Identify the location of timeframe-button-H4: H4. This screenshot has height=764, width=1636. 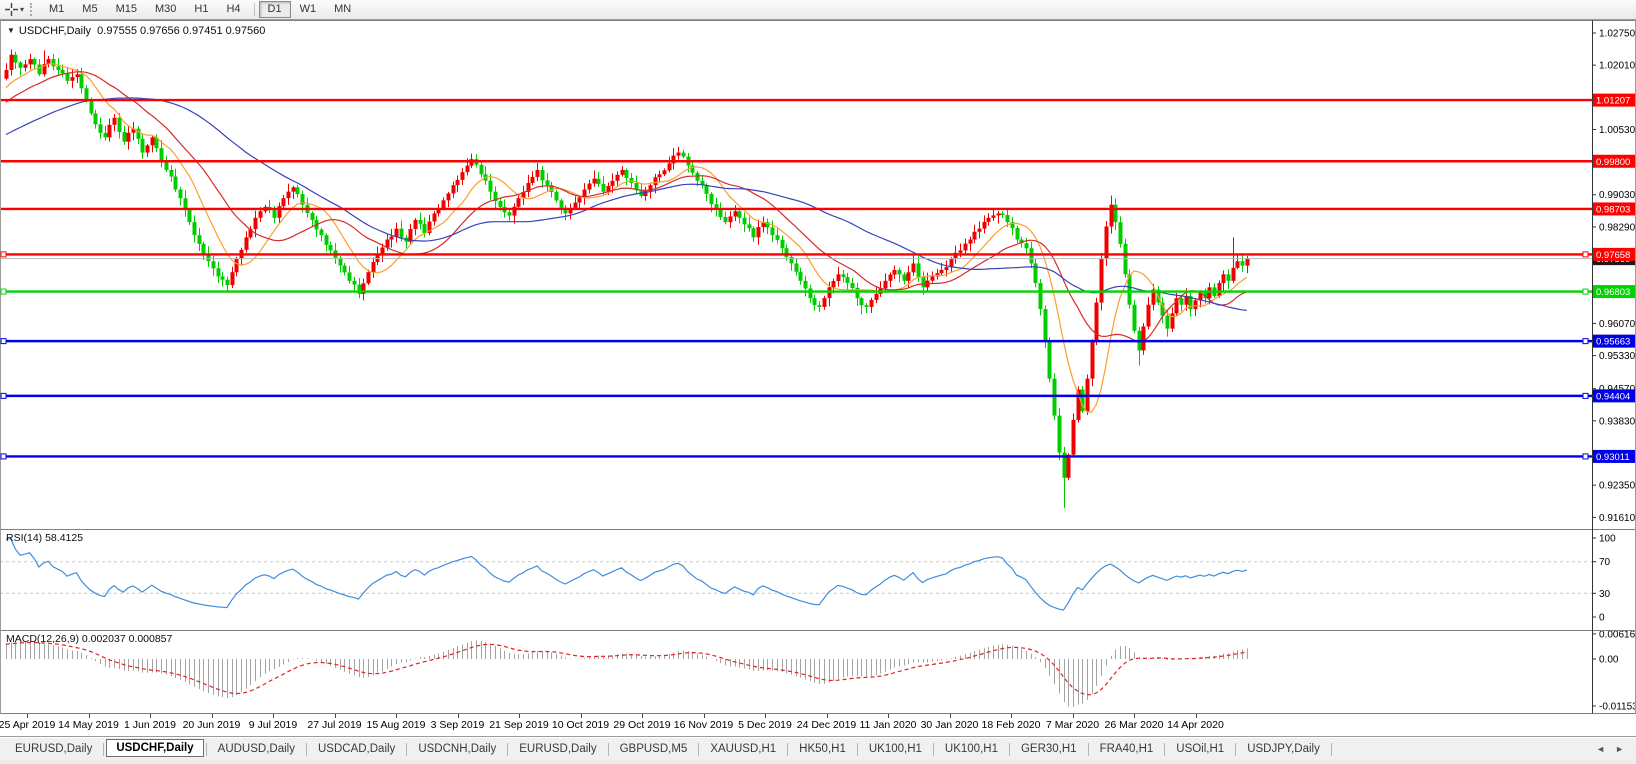
(233, 9).